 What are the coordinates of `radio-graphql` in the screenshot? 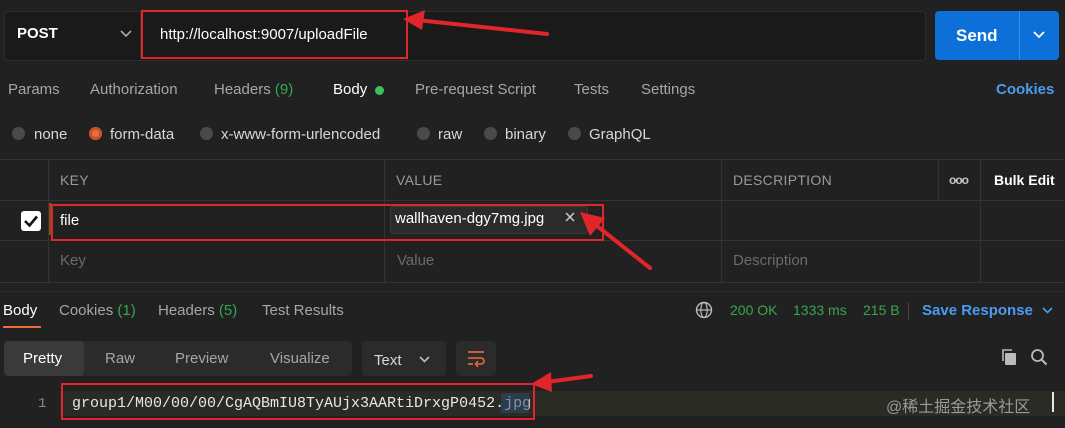 It's located at (574, 133).